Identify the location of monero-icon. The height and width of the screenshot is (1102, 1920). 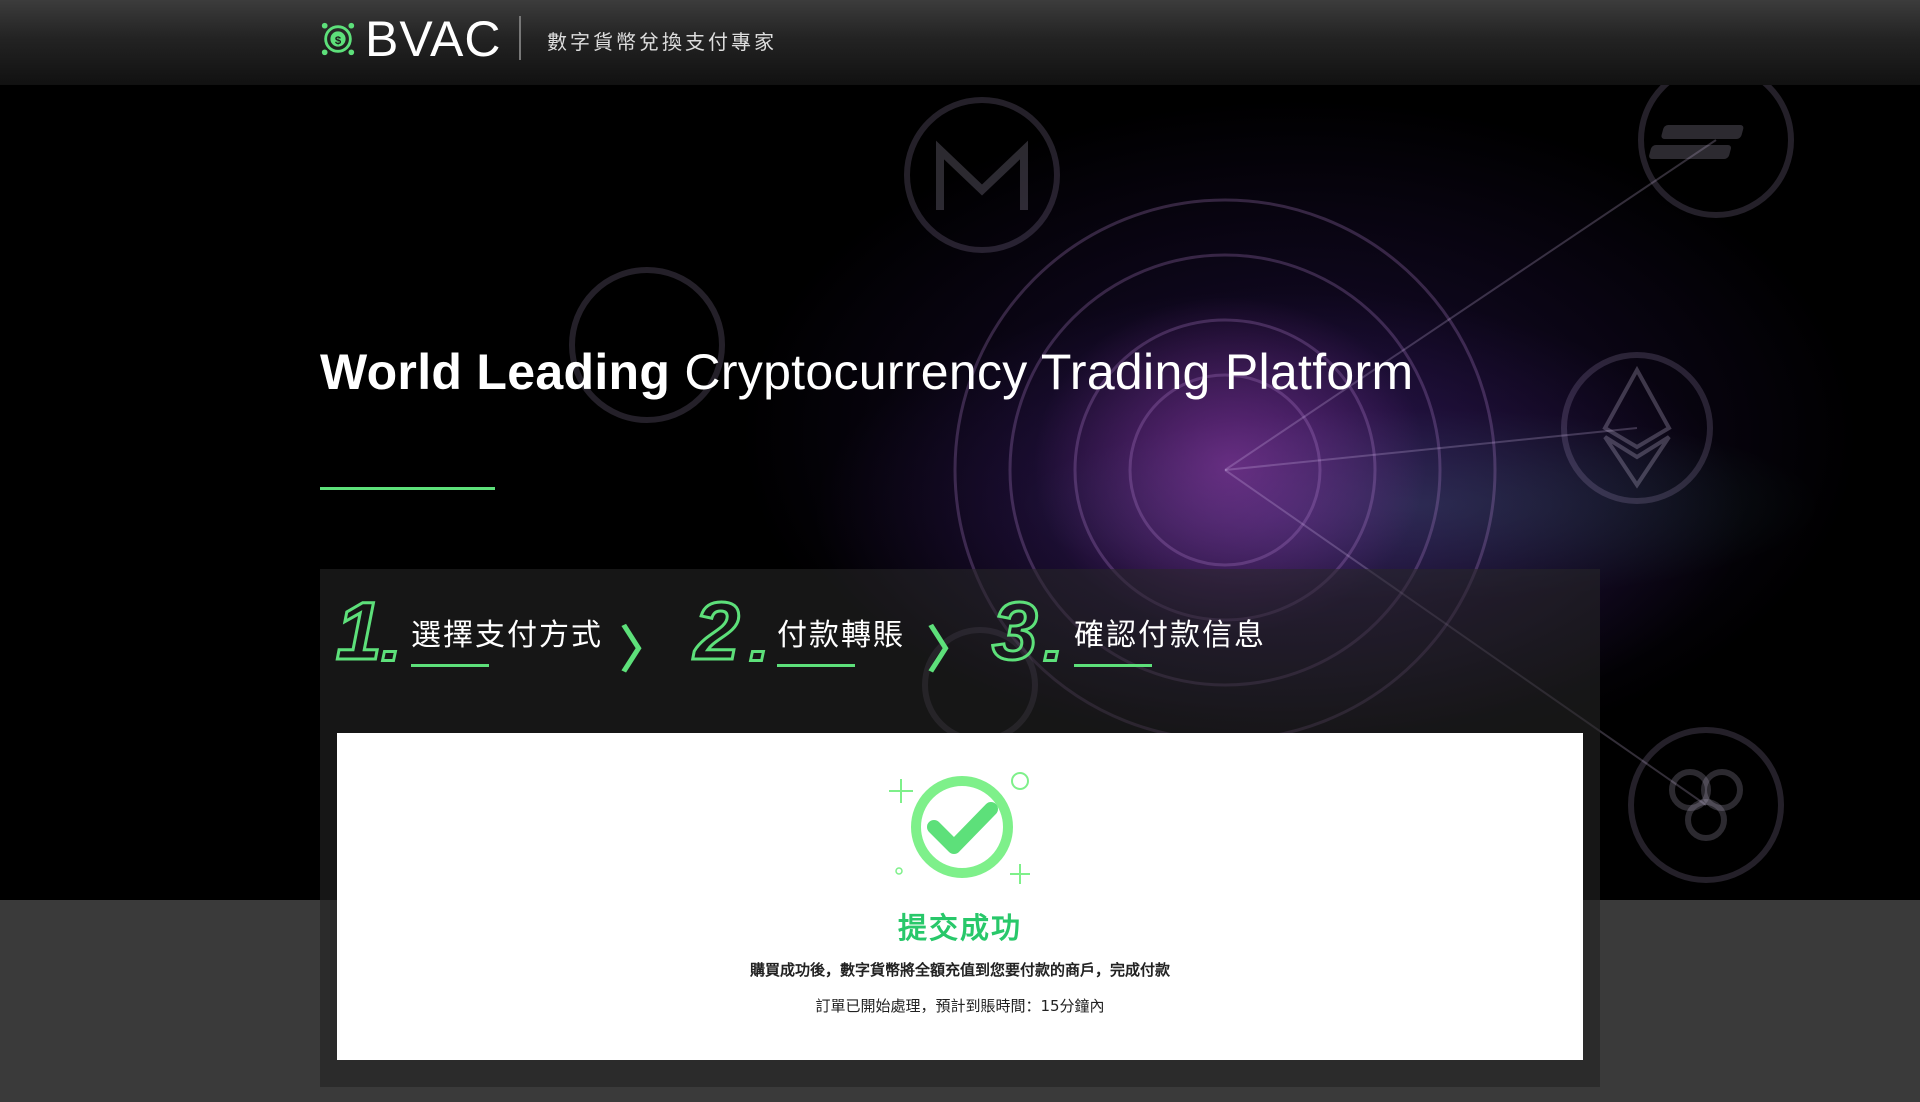
(982, 175).